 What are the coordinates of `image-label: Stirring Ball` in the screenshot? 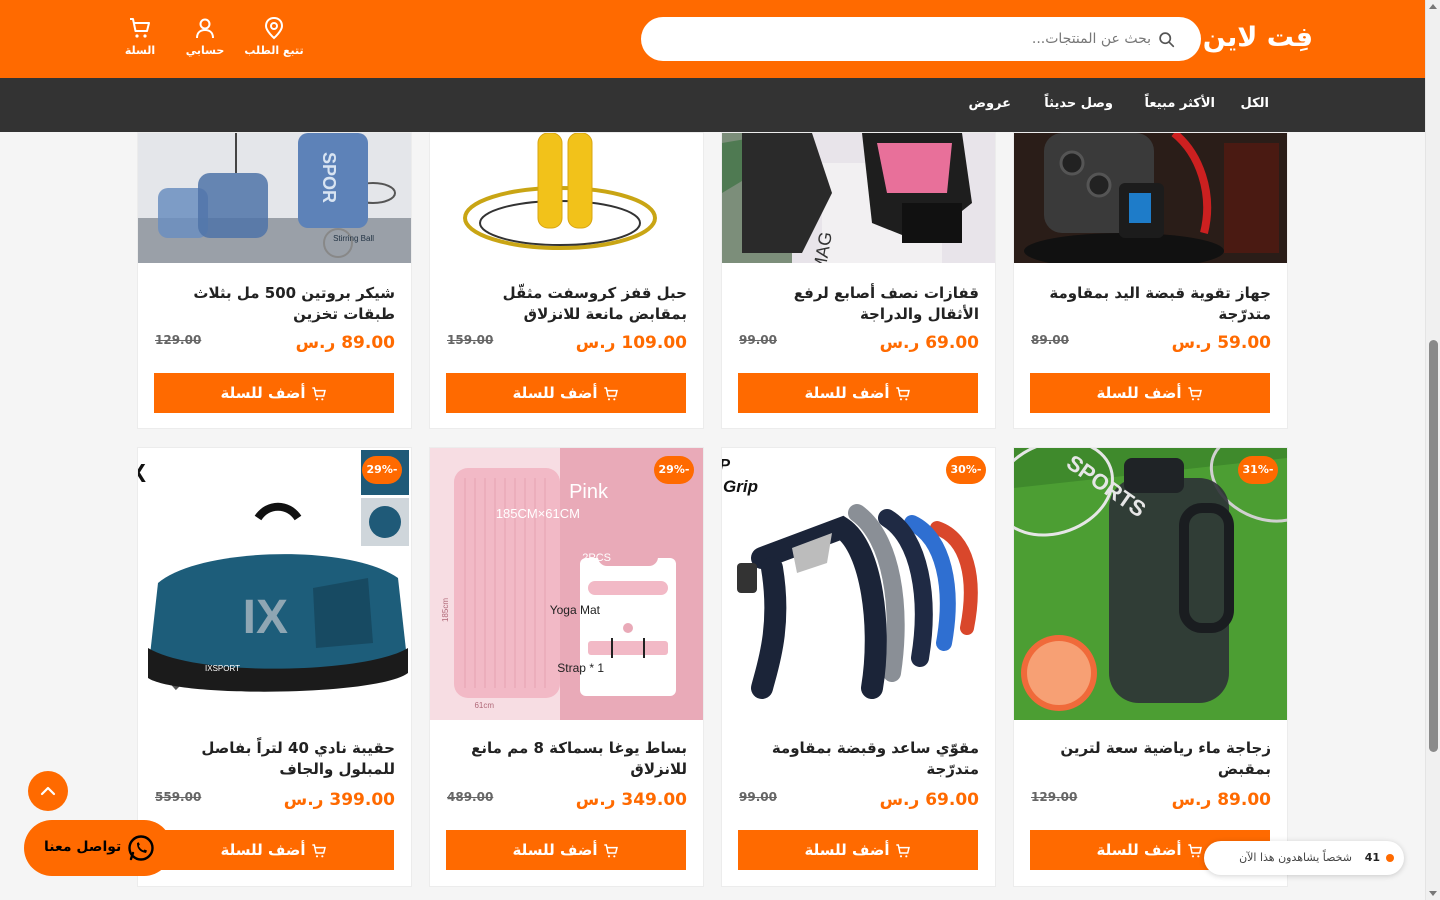 It's located at (353, 238).